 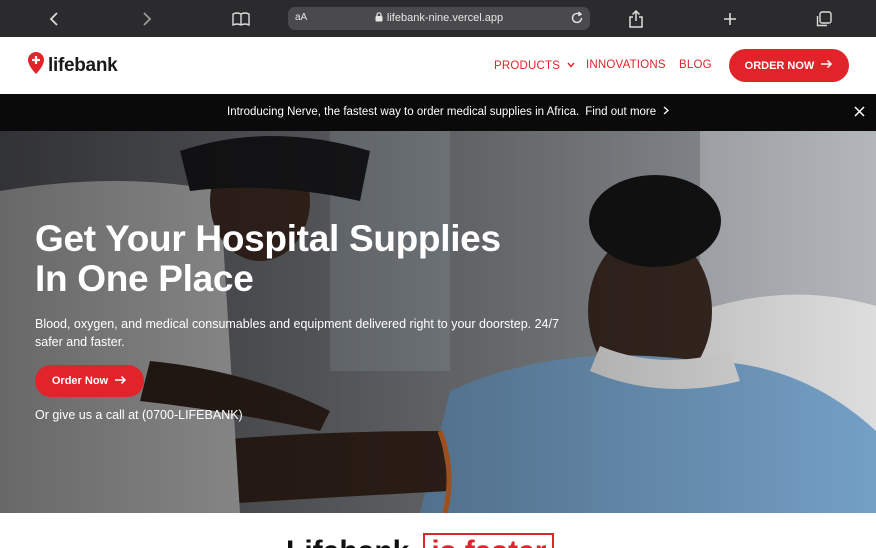 I want to click on url-display: lifebank-nine.vercel.app, so click(x=439, y=18).